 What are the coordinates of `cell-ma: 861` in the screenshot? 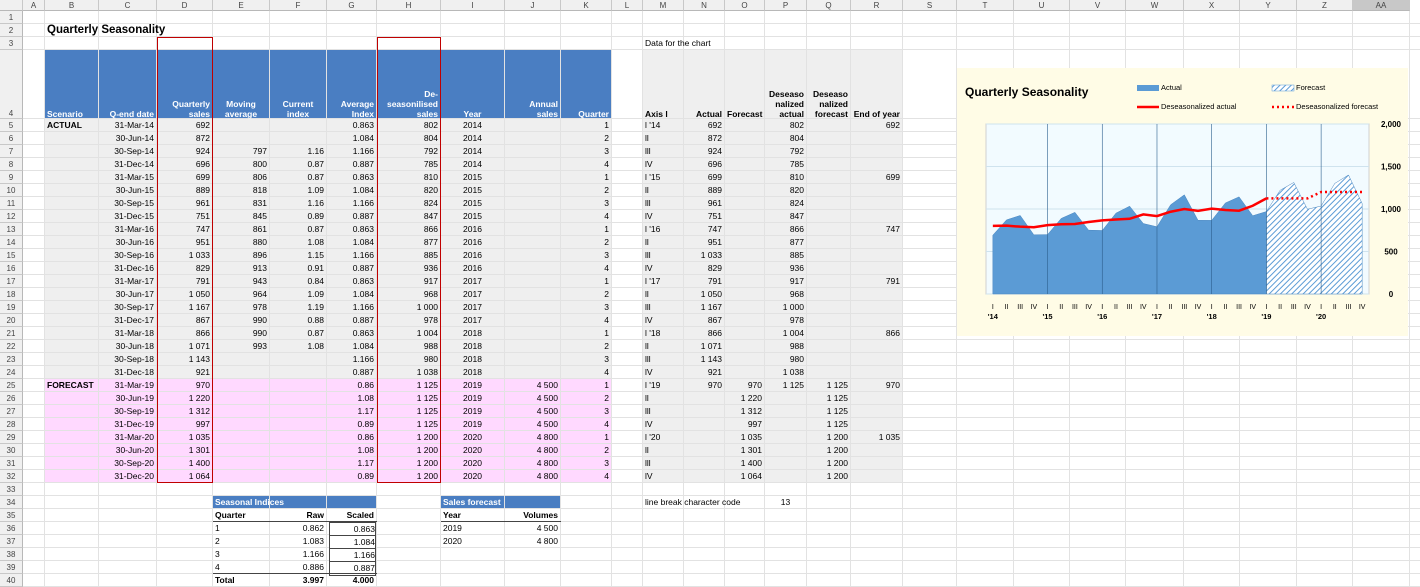 It's located at (259, 229).